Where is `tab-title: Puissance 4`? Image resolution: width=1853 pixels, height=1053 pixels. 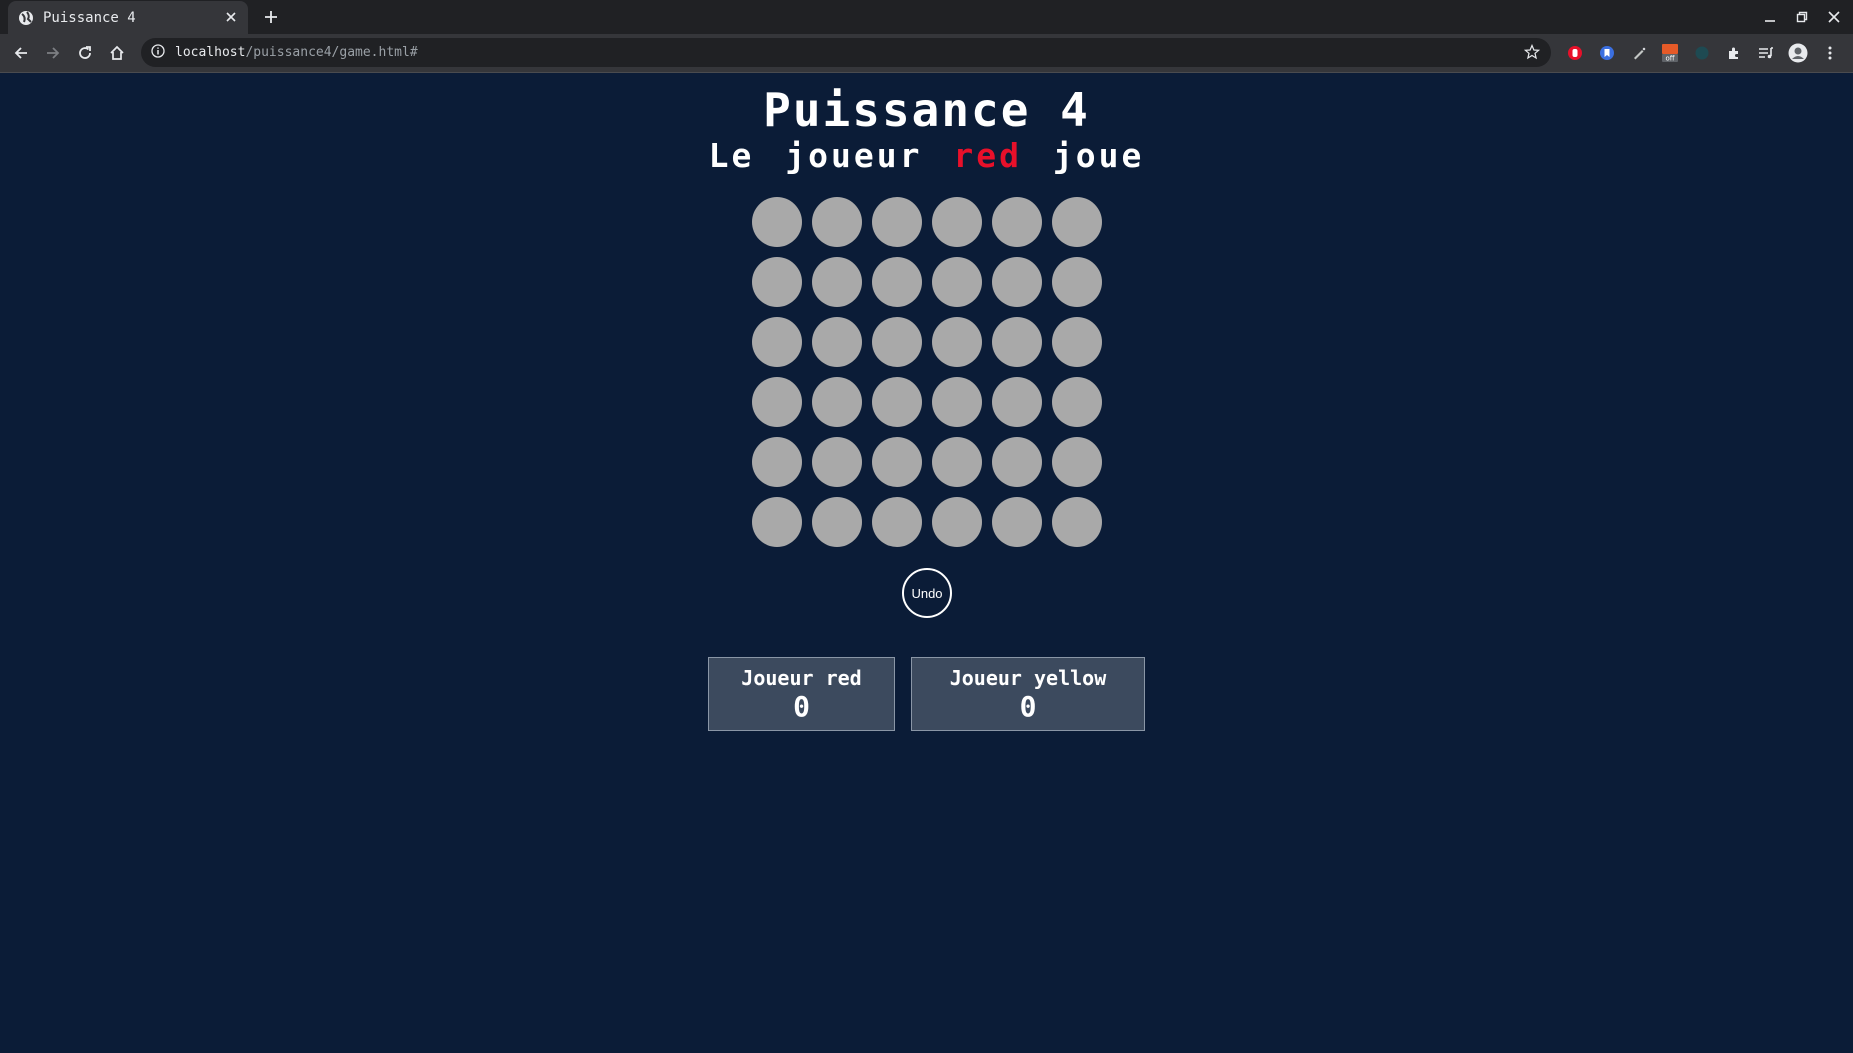
tab-title: Puissance 4 is located at coordinates (89, 17).